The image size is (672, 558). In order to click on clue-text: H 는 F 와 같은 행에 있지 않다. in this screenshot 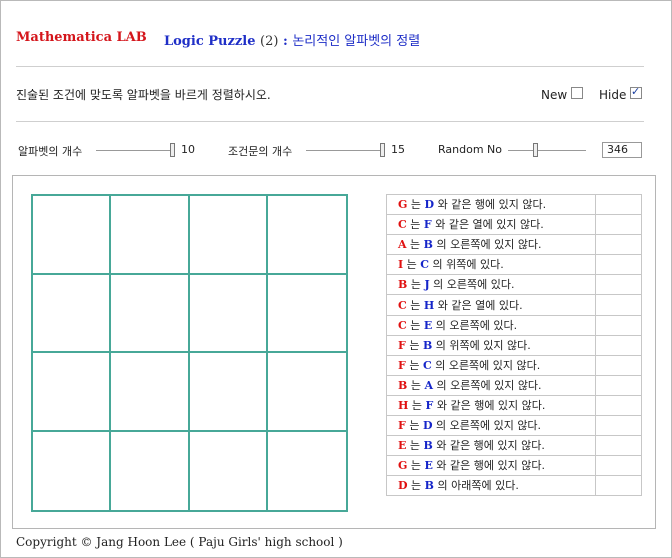, I will do `click(491, 405)`.